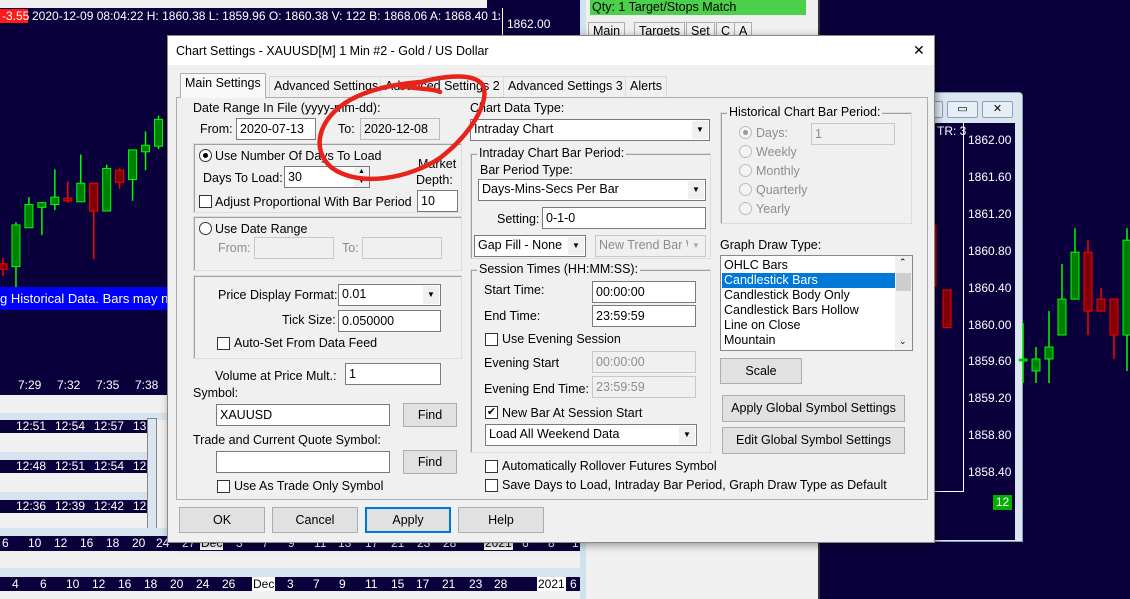 The image size is (1130, 599). Describe the element at coordinates (592, 190) in the screenshot. I see `bar-period-type-select: Days-Mins-Secs Per Bar ▼` at that location.